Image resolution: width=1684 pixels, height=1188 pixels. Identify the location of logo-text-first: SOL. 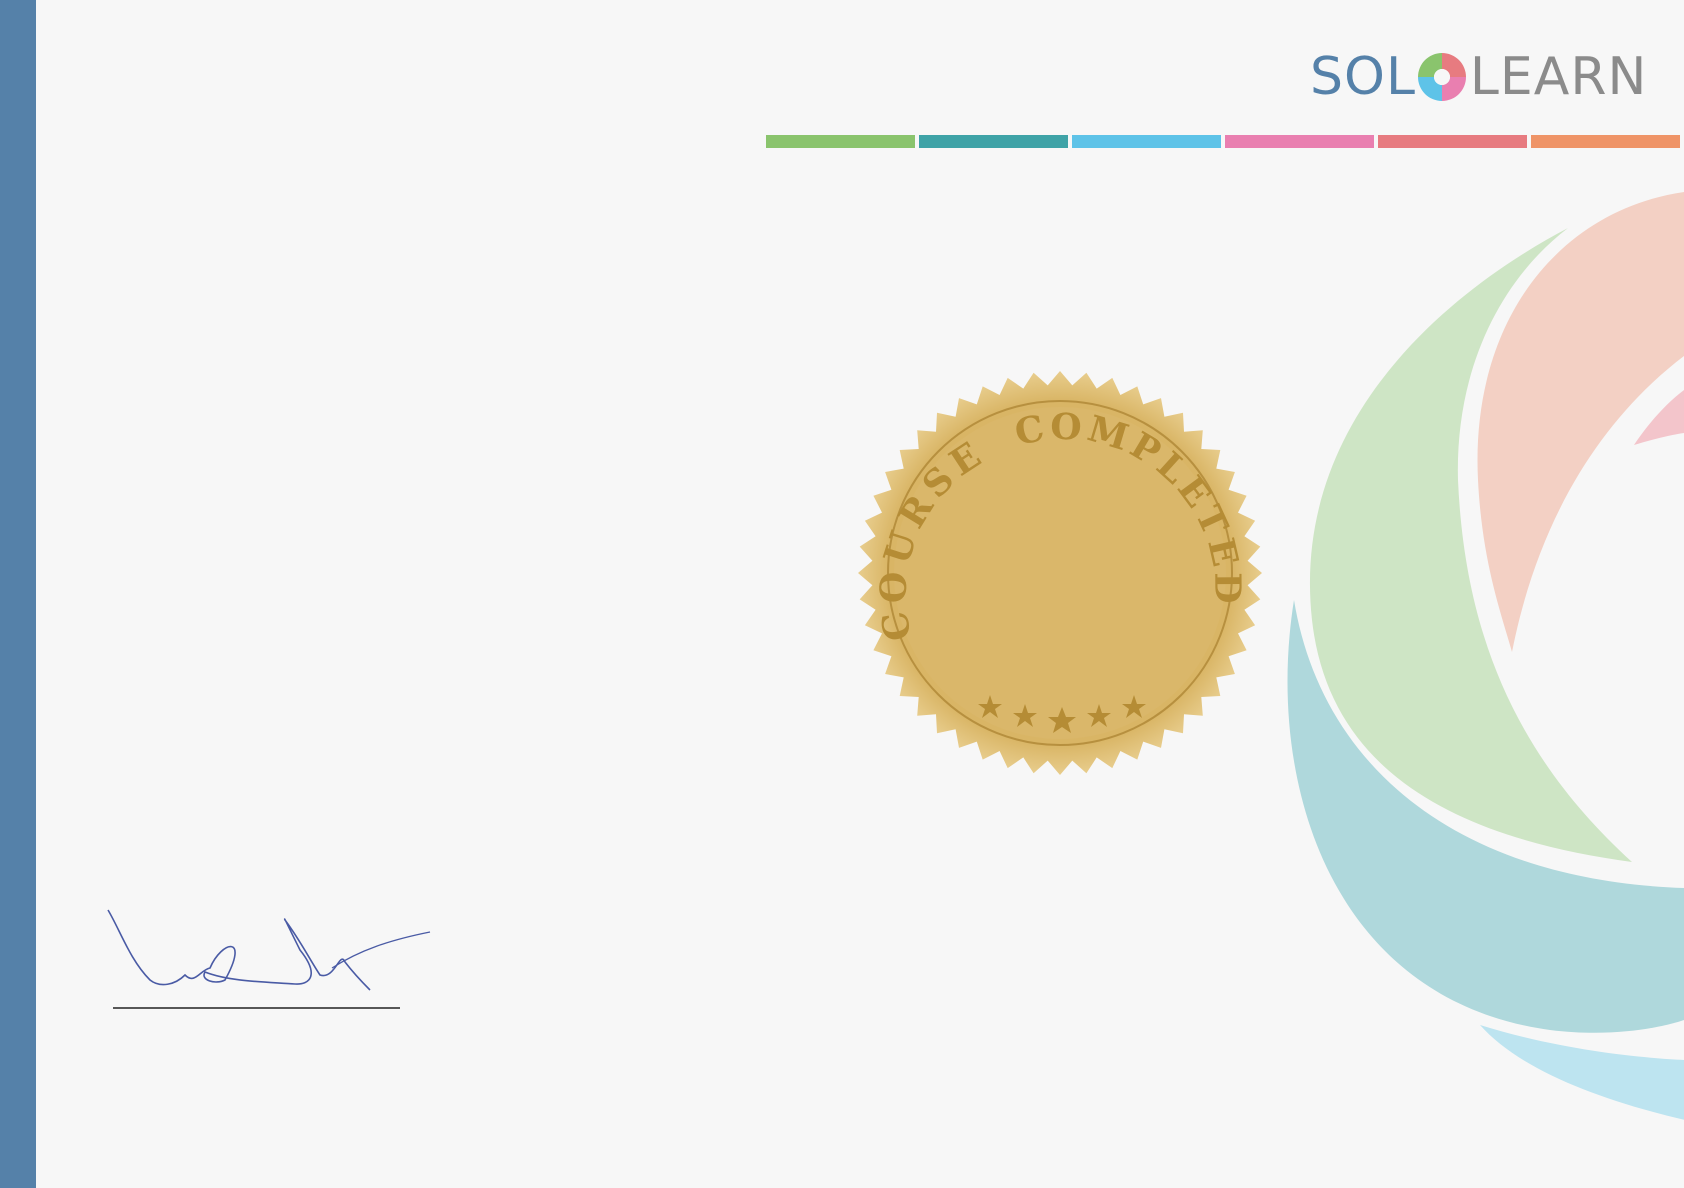
(1363, 77).